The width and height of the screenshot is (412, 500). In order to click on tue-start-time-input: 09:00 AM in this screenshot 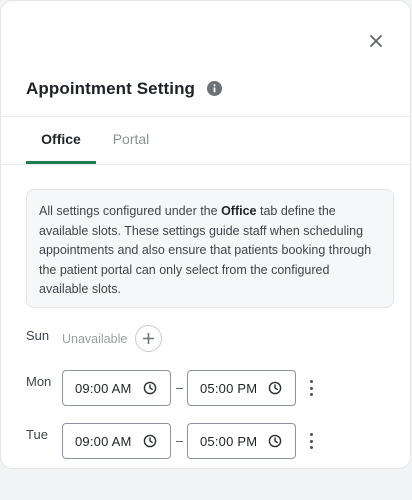, I will do `click(116, 441)`.